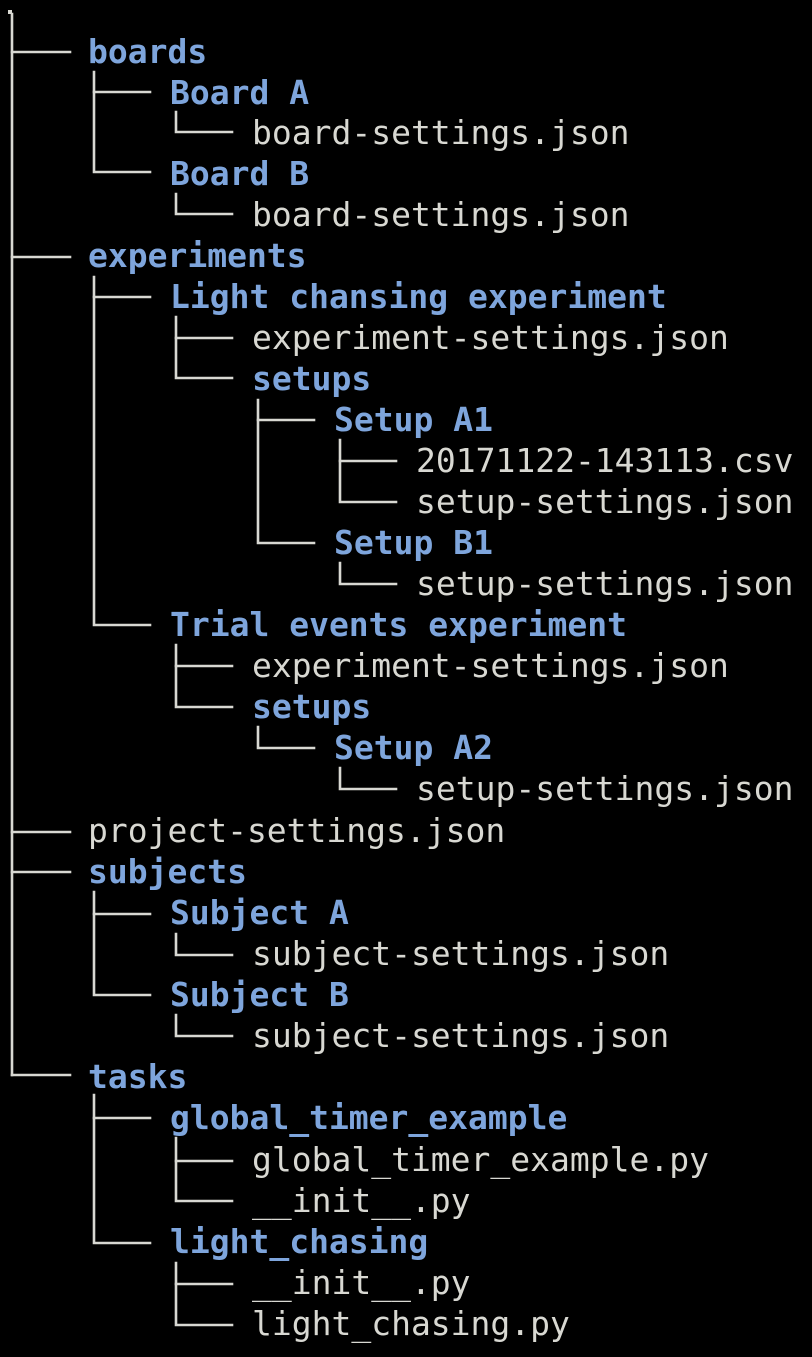 The width and height of the screenshot is (812, 1357). I want to click on dir-light-chasing: light_chasing, so click(299, 1241).